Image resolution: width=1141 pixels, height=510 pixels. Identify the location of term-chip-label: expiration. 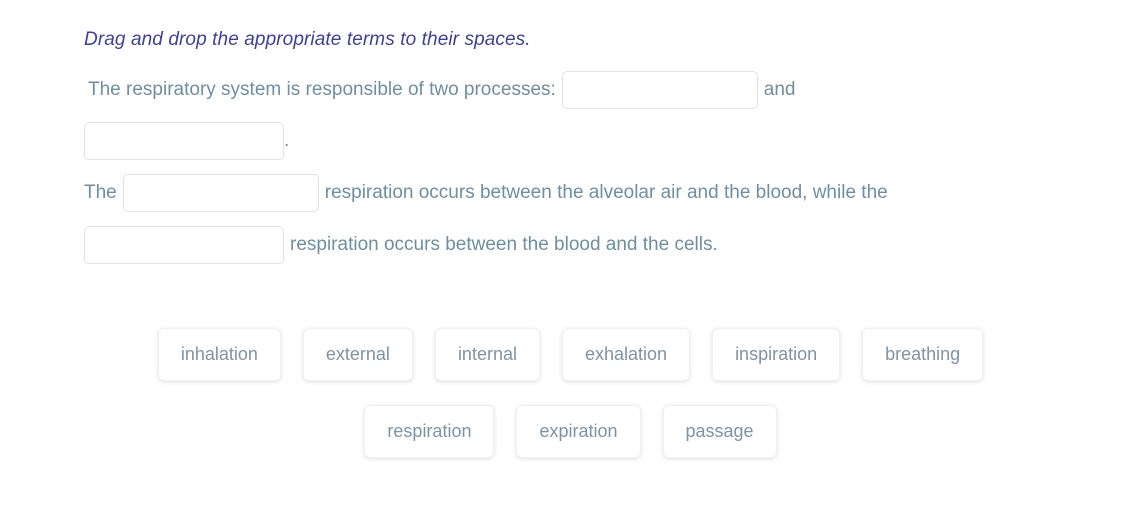
(578, 431).